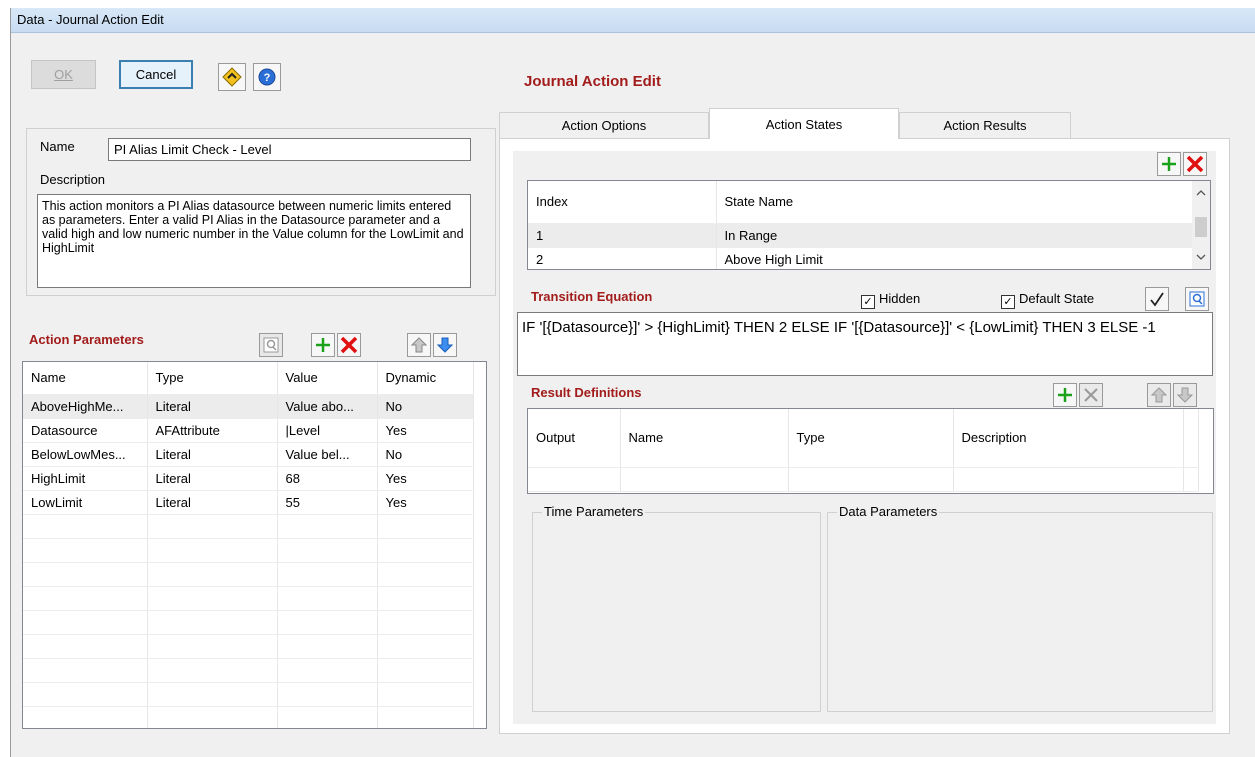 This screenshot has height=757, width=1255. I want to click on table-row: HighLimit Literal 68 Yes, so click(248, 478).